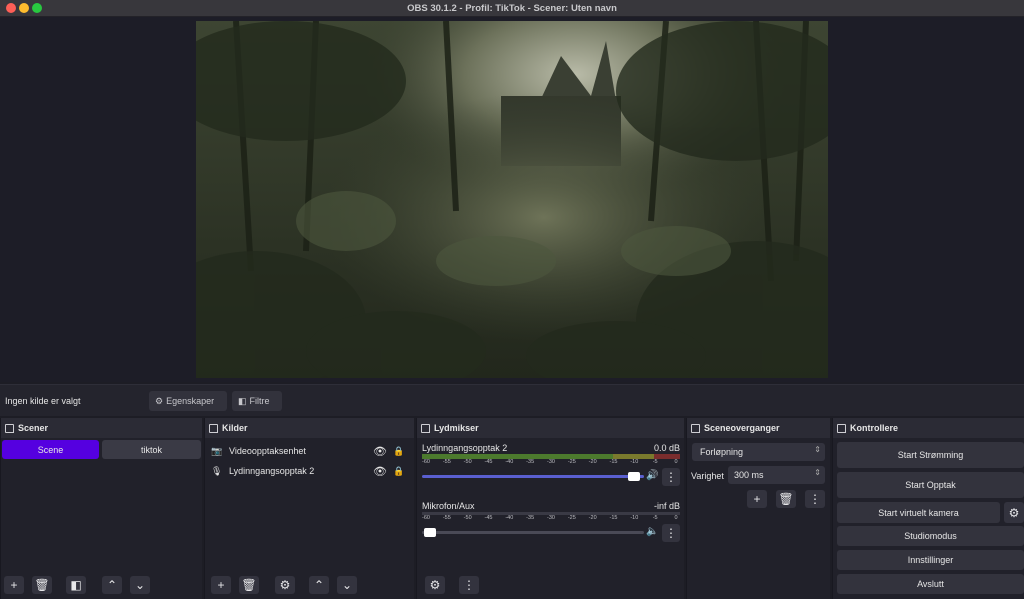 The image size is (1024, 599). I want to click on sources-header: Kilder, so click(309, 428).